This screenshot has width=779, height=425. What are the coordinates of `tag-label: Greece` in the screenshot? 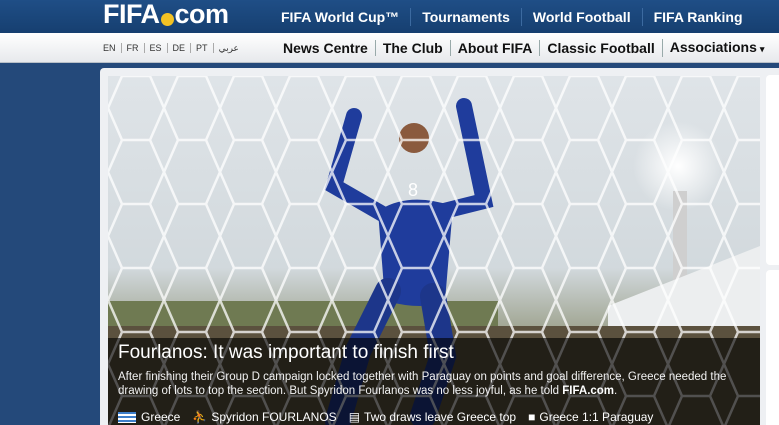 It's located at (161, 417).